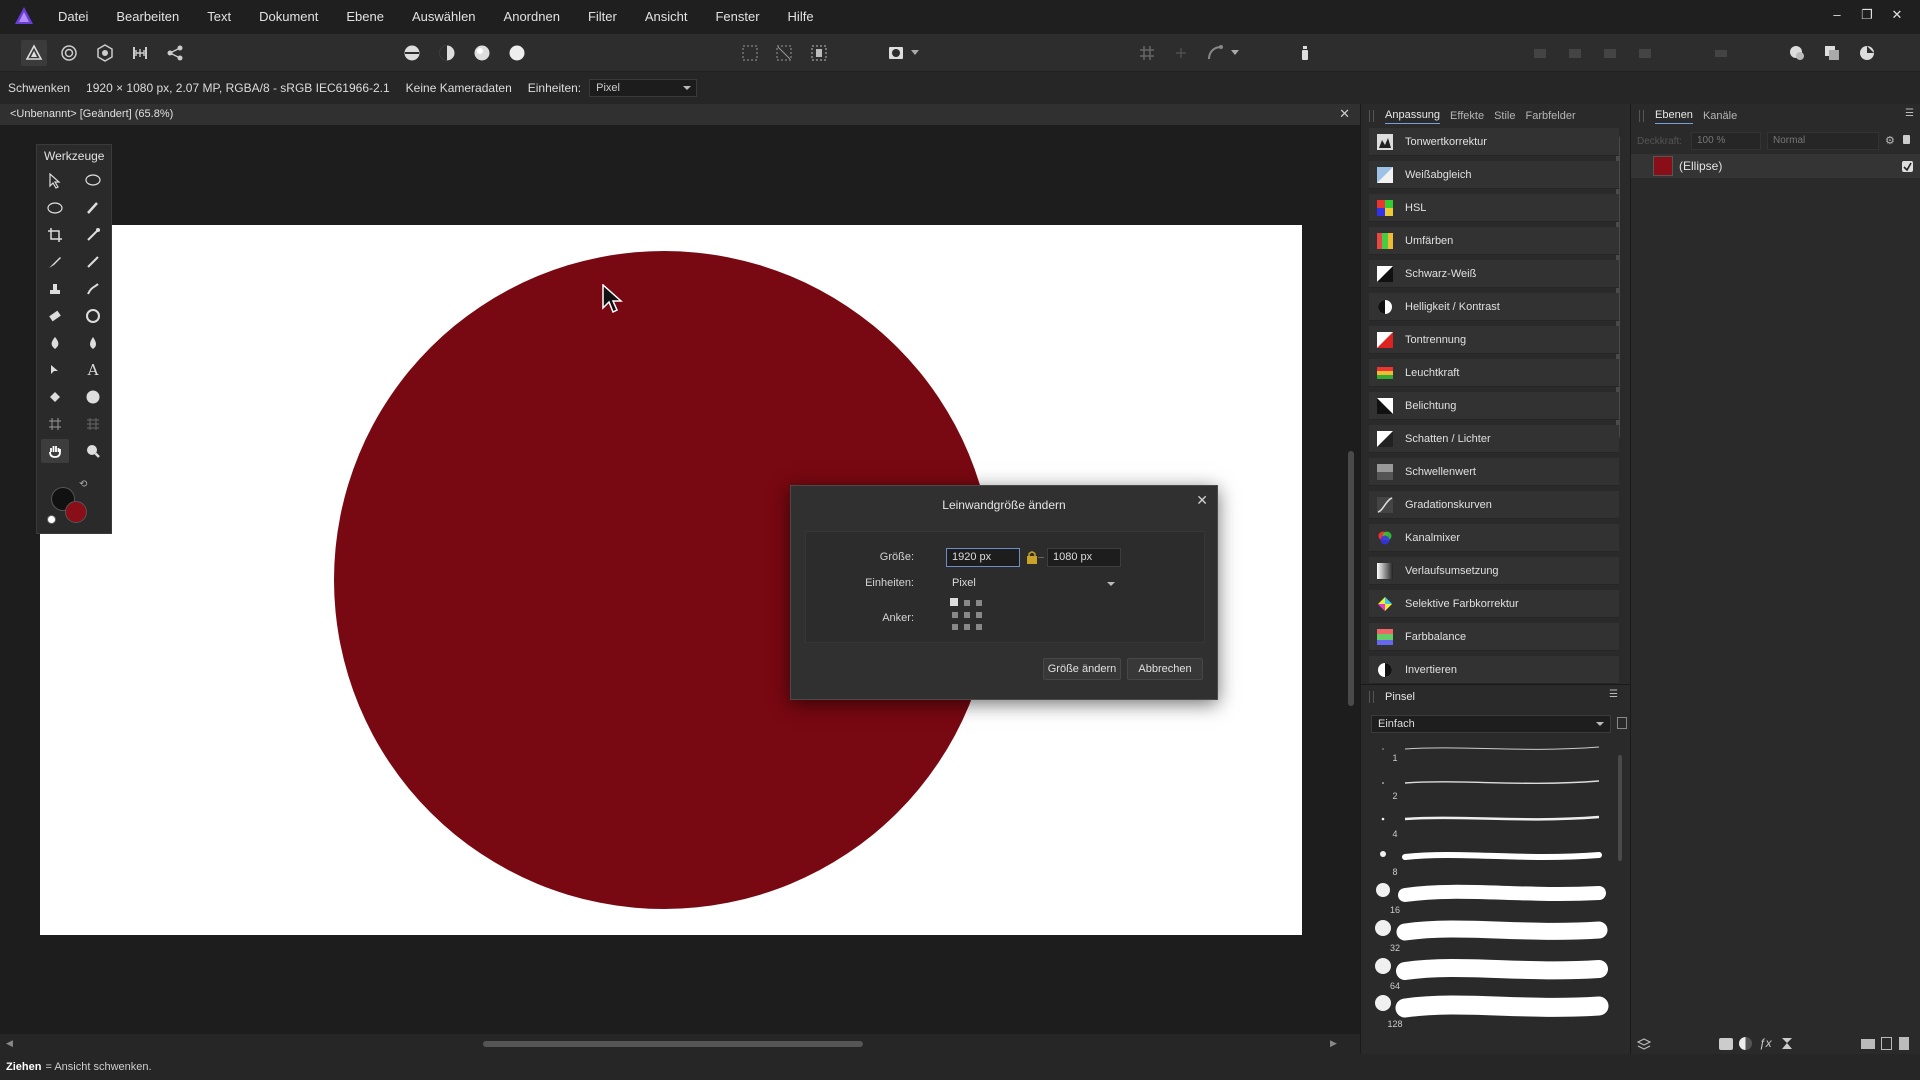 The image size is (1920, 1080). I want to click on quick-mask-dropdown-icon, so click(915, 53).